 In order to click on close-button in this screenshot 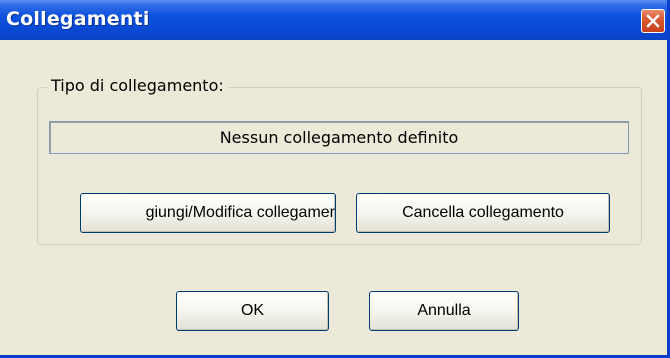, I will do `click(653, 21)`.